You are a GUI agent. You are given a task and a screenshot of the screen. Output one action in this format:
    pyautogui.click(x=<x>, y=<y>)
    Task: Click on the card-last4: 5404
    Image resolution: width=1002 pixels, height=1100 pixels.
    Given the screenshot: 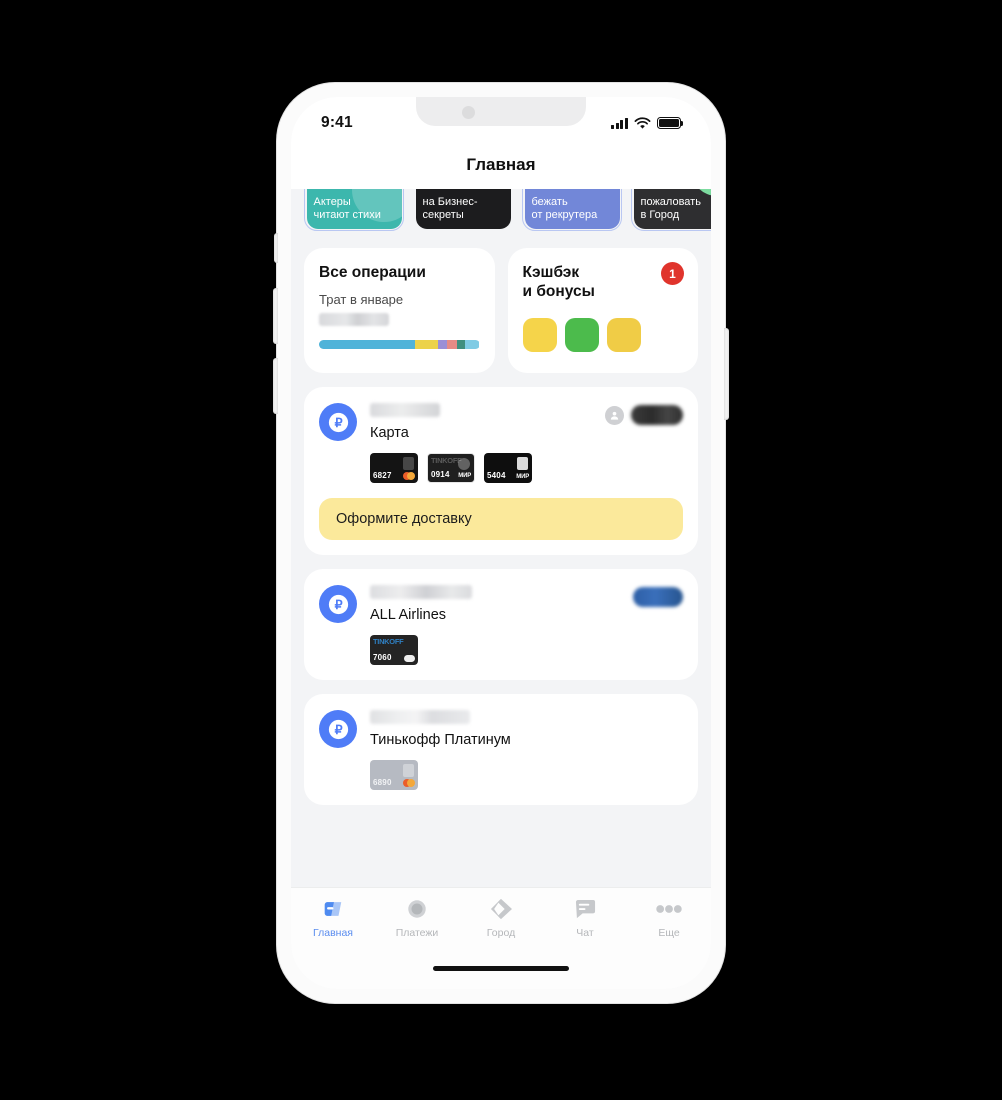 What is the action you would take?
    pyautogui.click(x=496, y=475)
    